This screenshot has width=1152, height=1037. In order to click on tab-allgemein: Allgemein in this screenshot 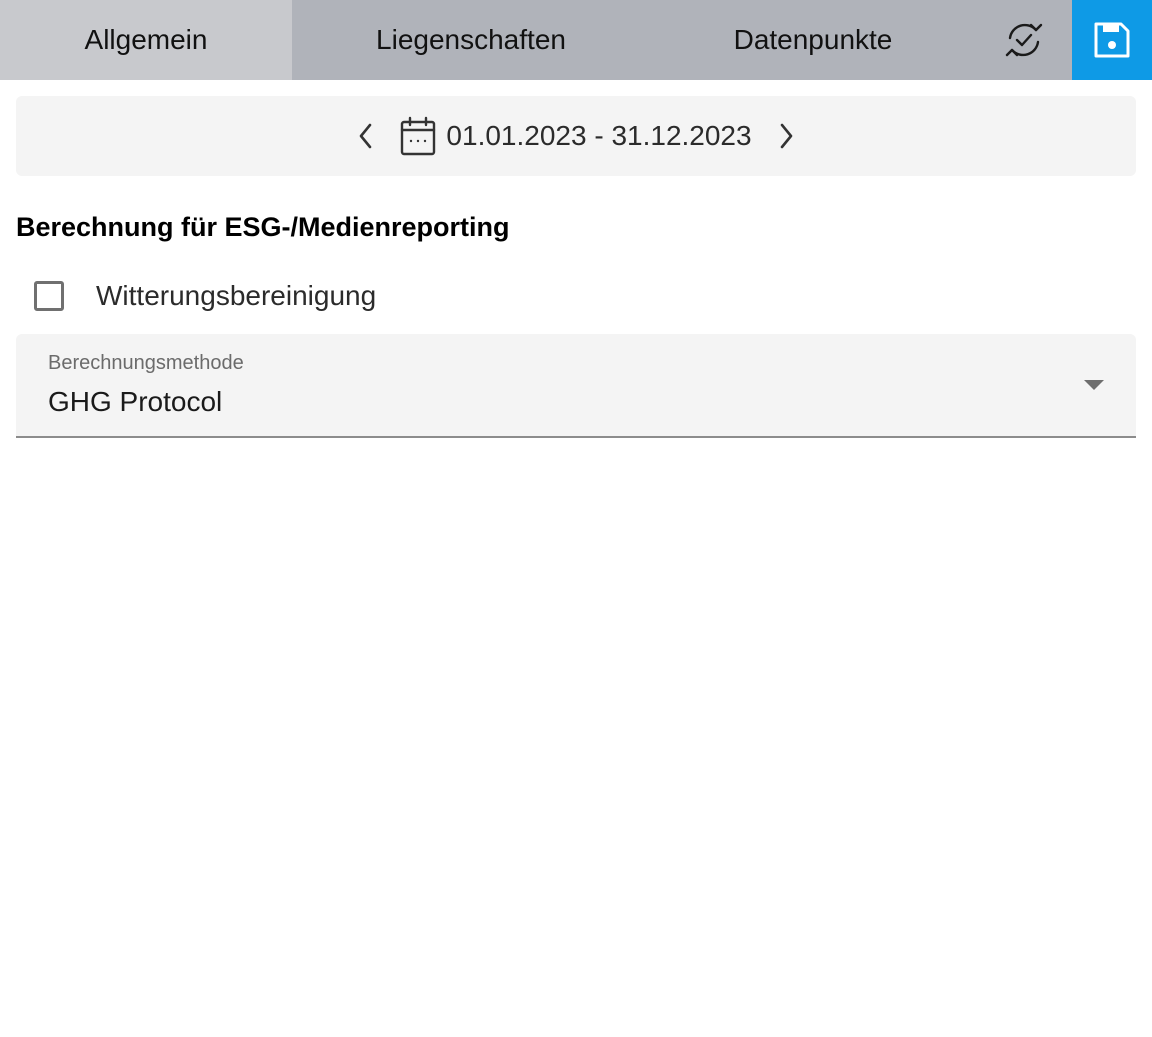, I will do `click(146, 40)`.